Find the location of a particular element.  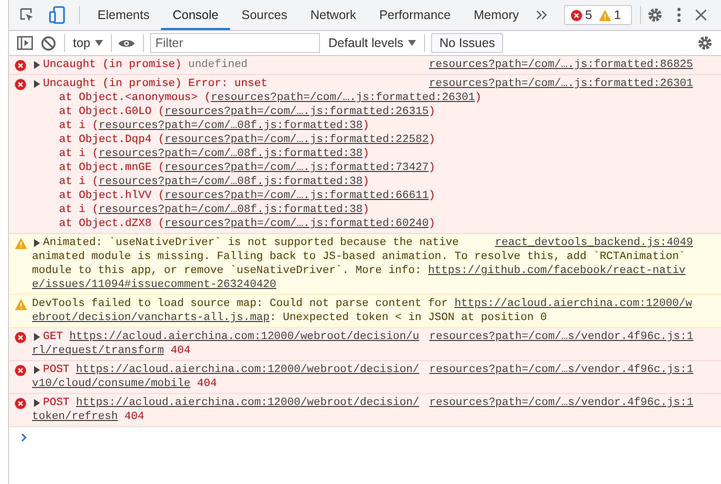

filter-field: Filter is located at coordinates (235, 43).